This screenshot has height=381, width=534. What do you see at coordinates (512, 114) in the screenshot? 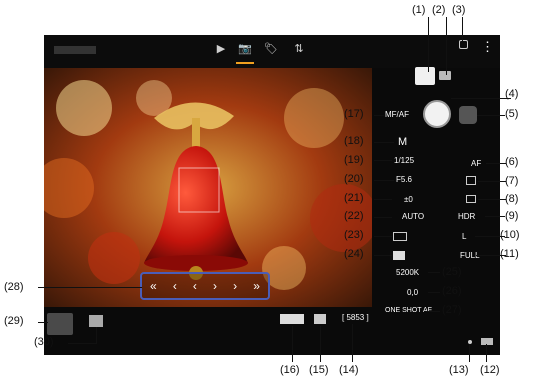
I see `callout-5: (5)` at bounding box center [512, 114].